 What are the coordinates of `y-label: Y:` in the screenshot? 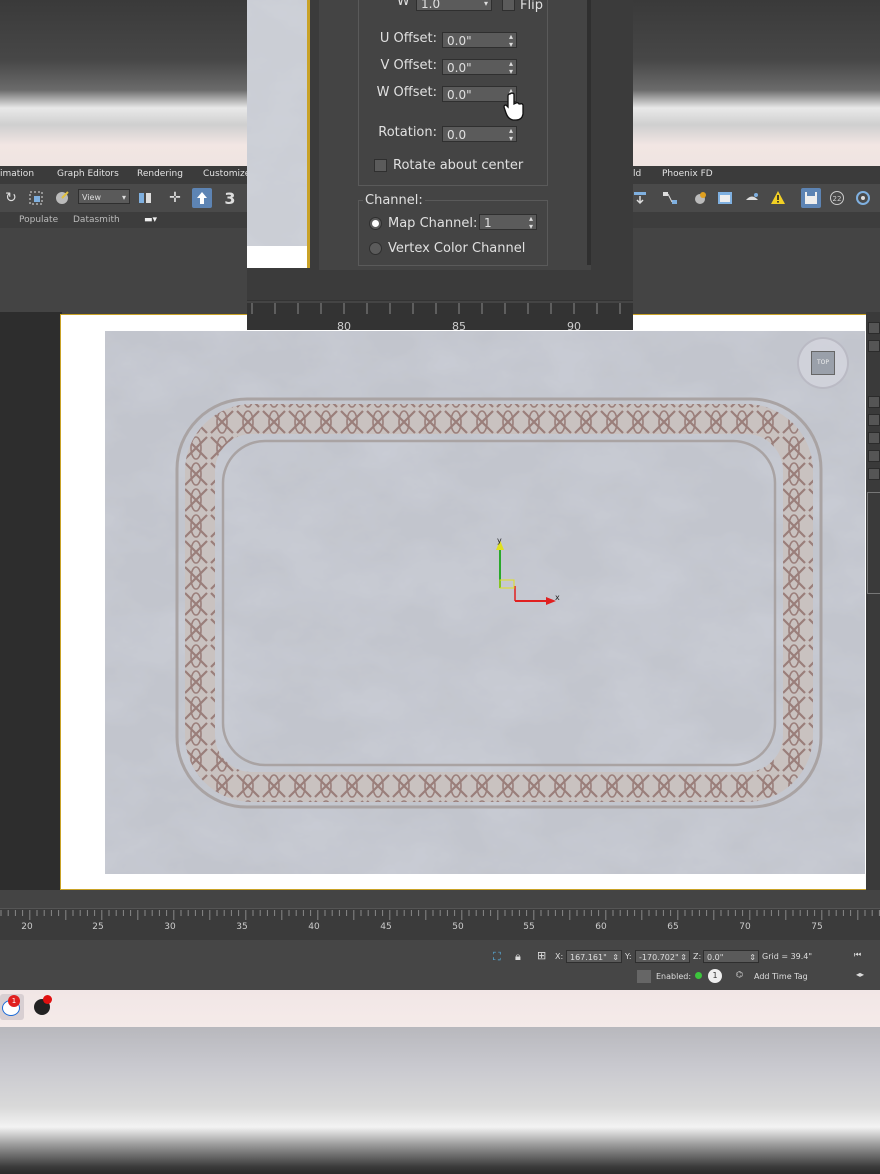 It's located at (628, 956).